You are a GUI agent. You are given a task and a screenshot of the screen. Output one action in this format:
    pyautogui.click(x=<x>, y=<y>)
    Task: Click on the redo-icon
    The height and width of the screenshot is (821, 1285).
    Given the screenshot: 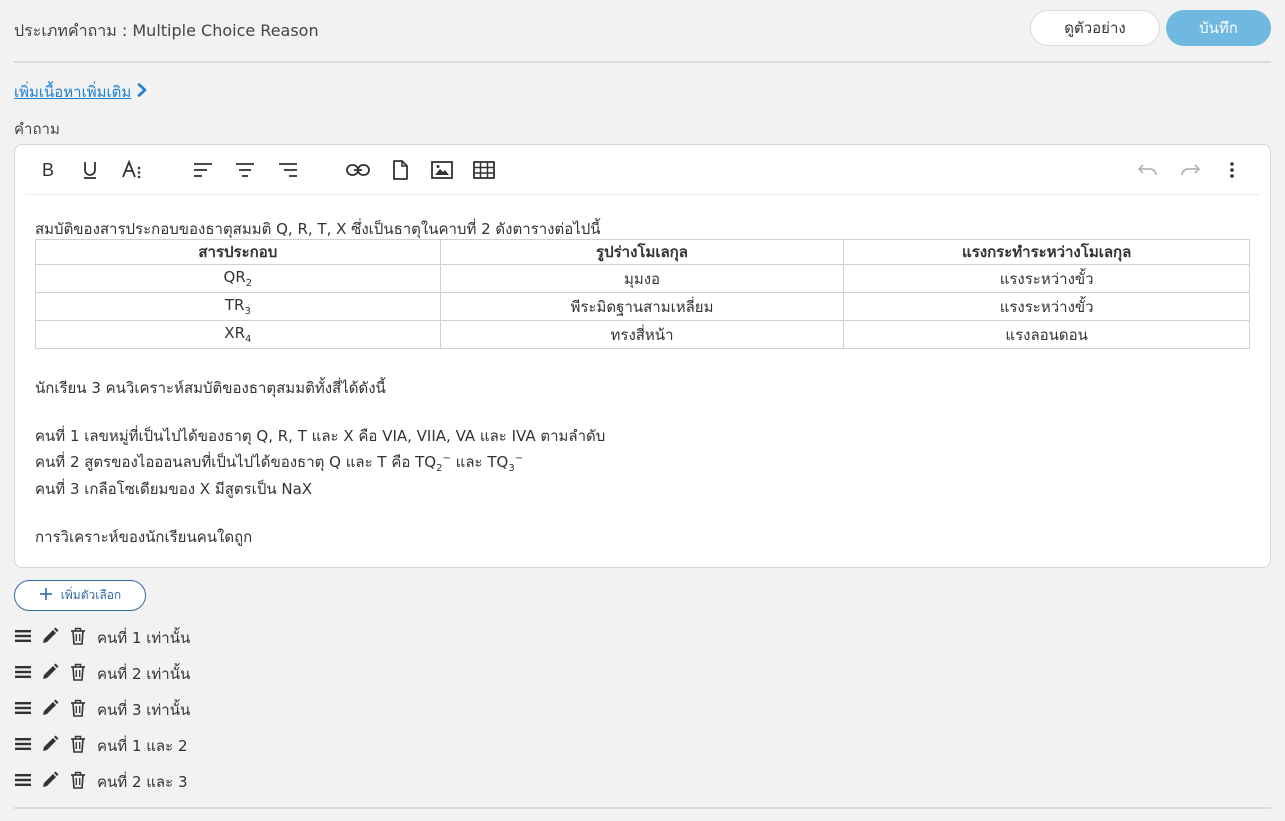 What is the action you would take?
    pyautogui.click(x=1190, y=170)
    